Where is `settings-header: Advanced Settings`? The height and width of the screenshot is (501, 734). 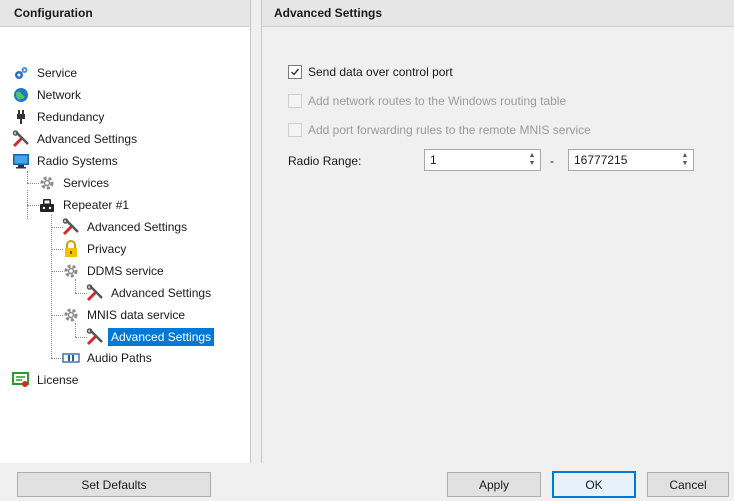
settings-header: Advanced Settings is located at coordinates (498, 13).